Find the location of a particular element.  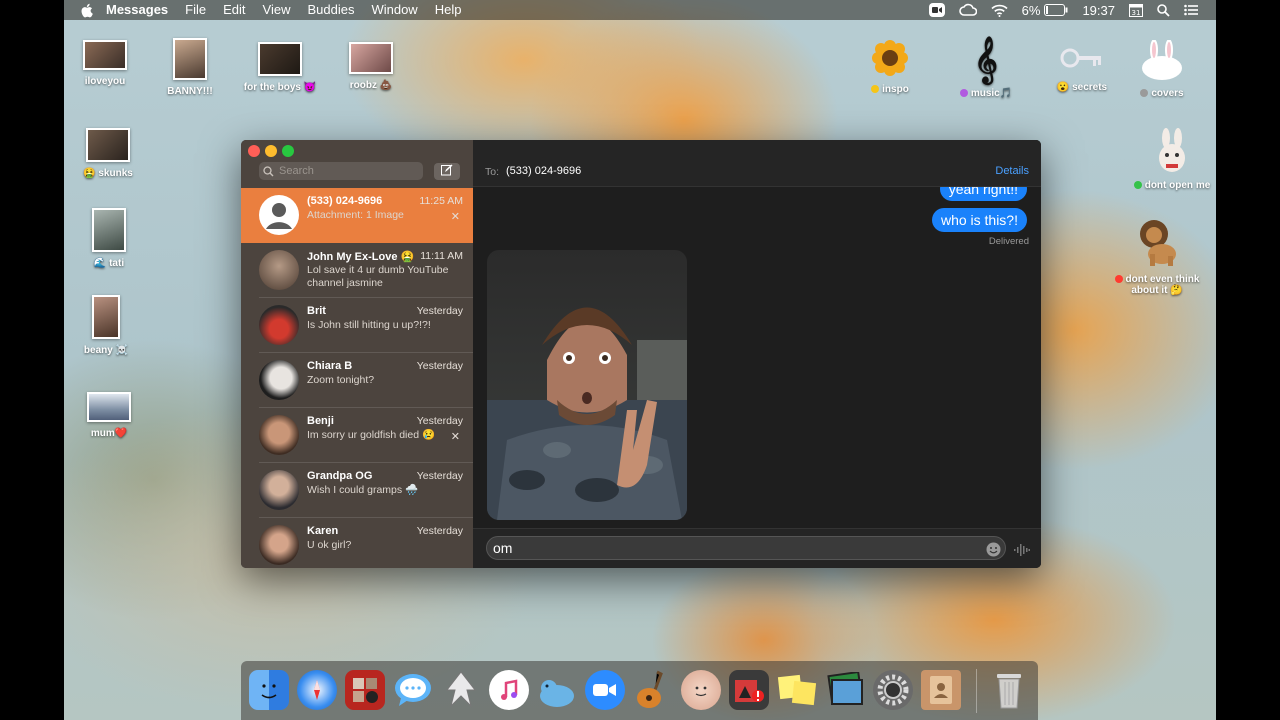

conversation-preview: Wish I could gramps 🌧️ is located at coordinates (363, 490).